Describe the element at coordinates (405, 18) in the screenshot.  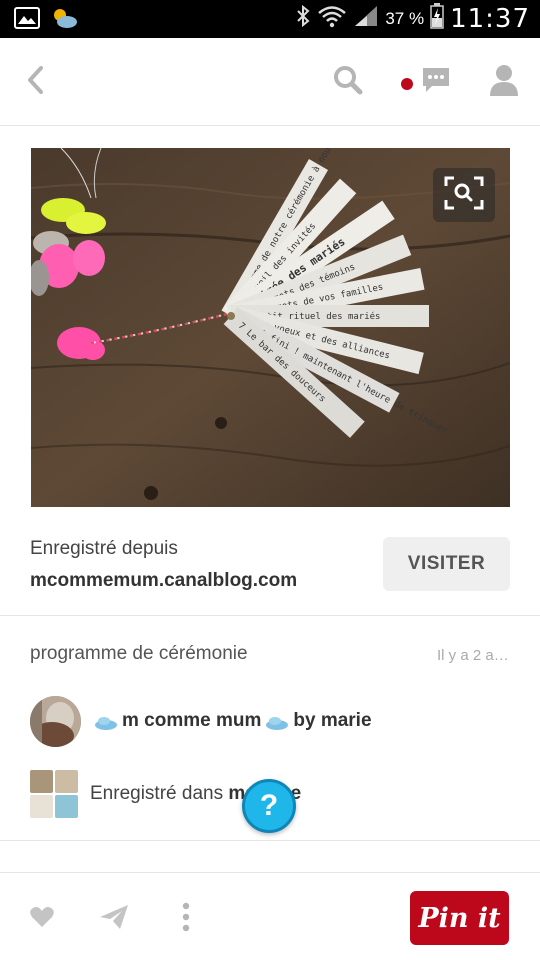
I see `battery-percent: 37 %` at that location.